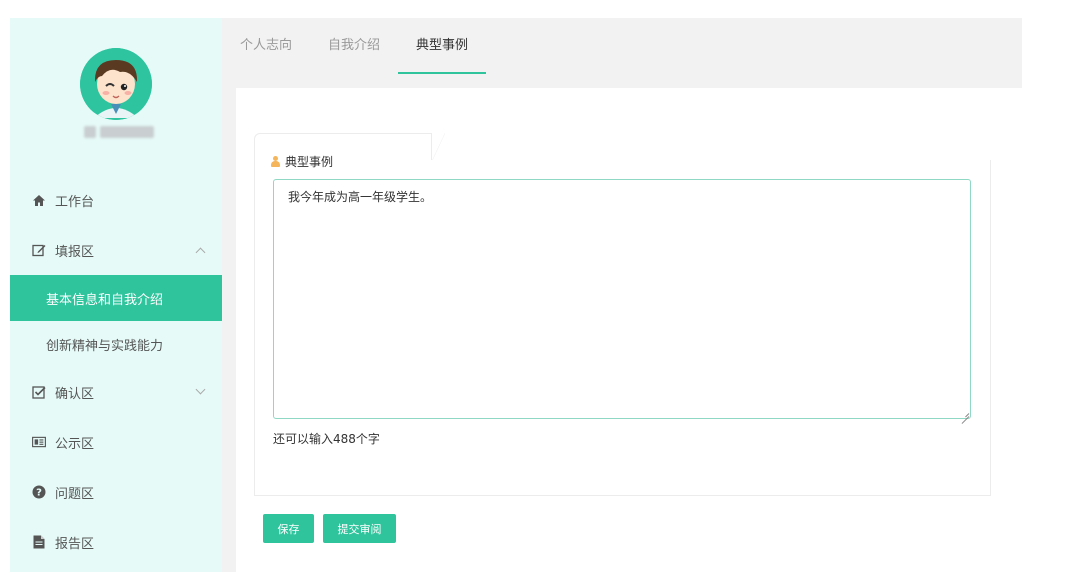  What do you see at coordinates (75, 444) in the screenshot?
I see `sidebar-item-label: 公示区` at bounding box center [75, 444].